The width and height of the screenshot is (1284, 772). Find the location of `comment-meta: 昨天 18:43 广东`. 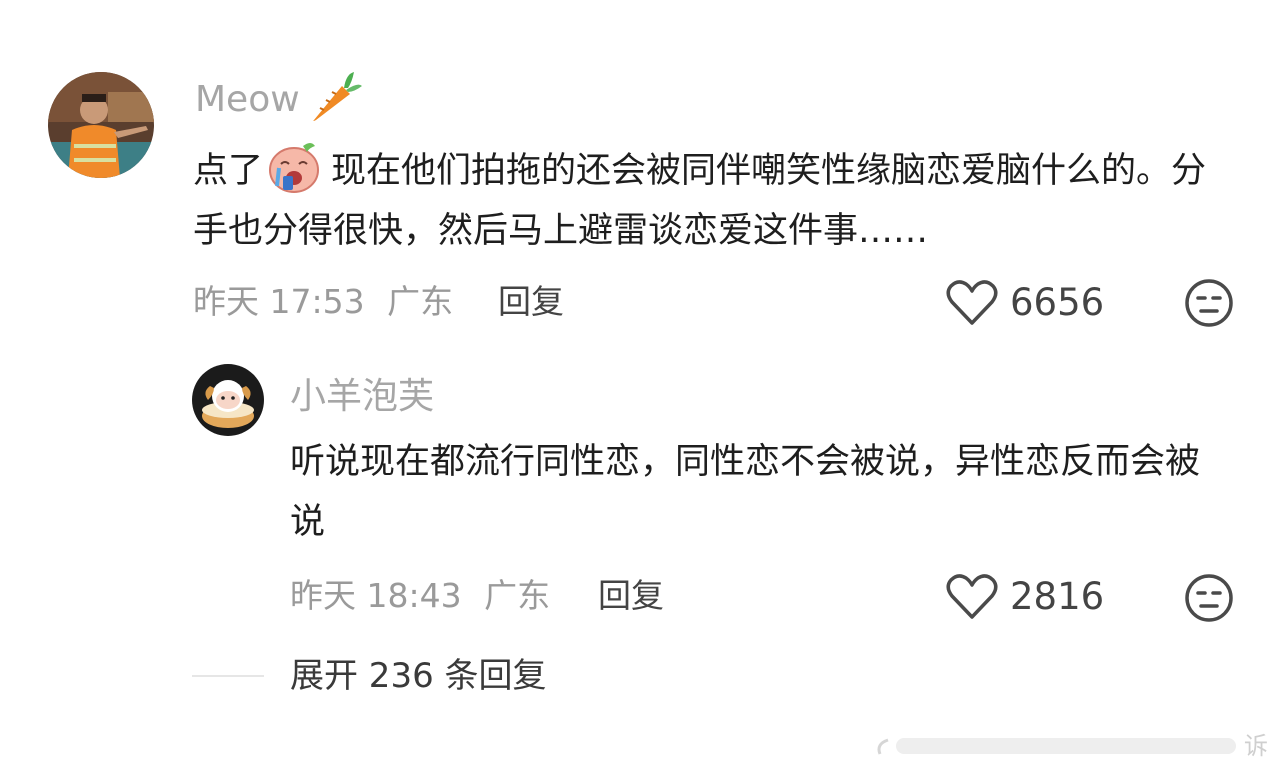

comment-meta: 昨天 18:43 广东 is located at coordinates (420, 596).